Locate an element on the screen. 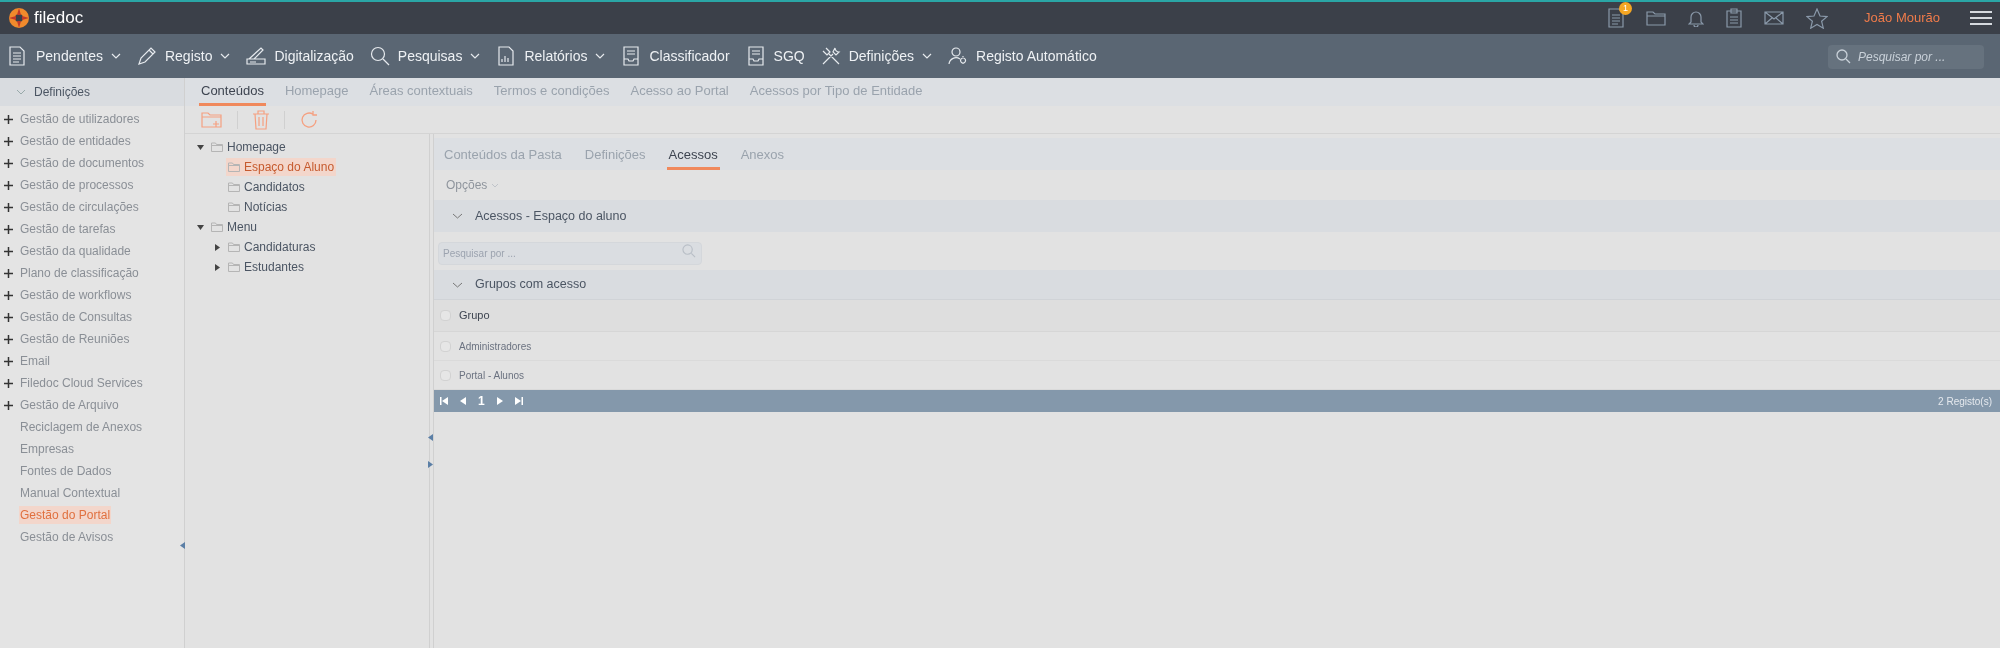 The image size is (2000, 648). tab: Conteúdos da Pasta is located at coordinates (503, 156).